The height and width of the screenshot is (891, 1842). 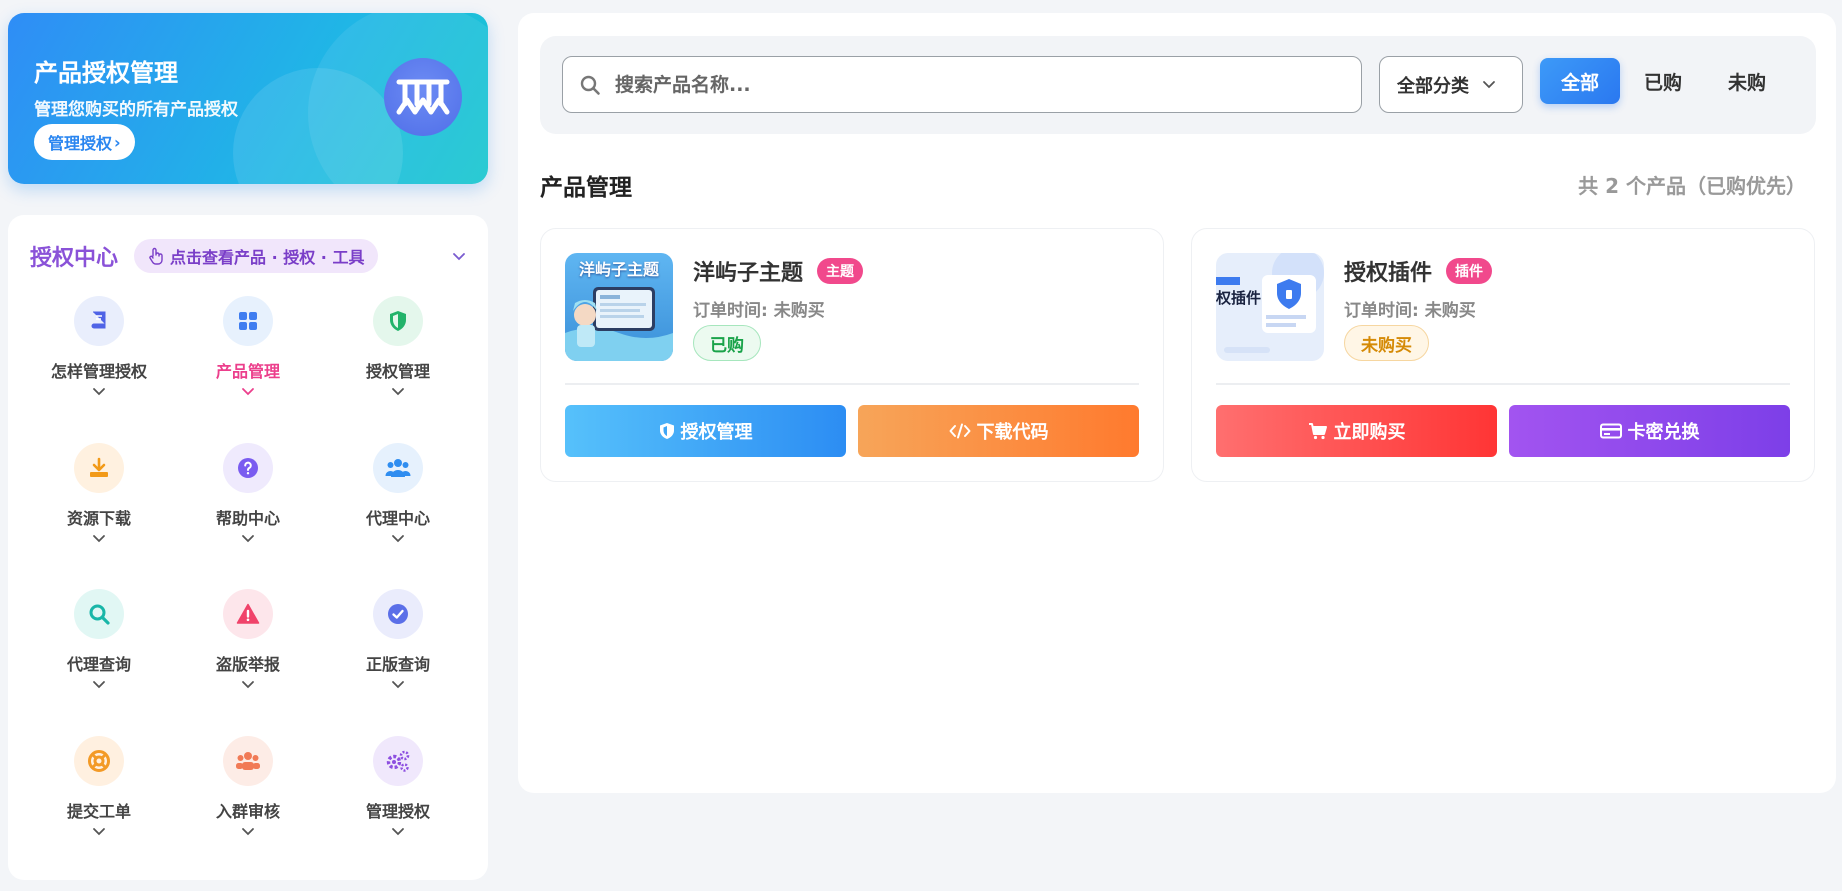 What do you see at coordinates (267, 257) in the screenshot?
I see `hint-text: 点击查看产品 · 授权 · 工具` at bounding box center [267, 257].